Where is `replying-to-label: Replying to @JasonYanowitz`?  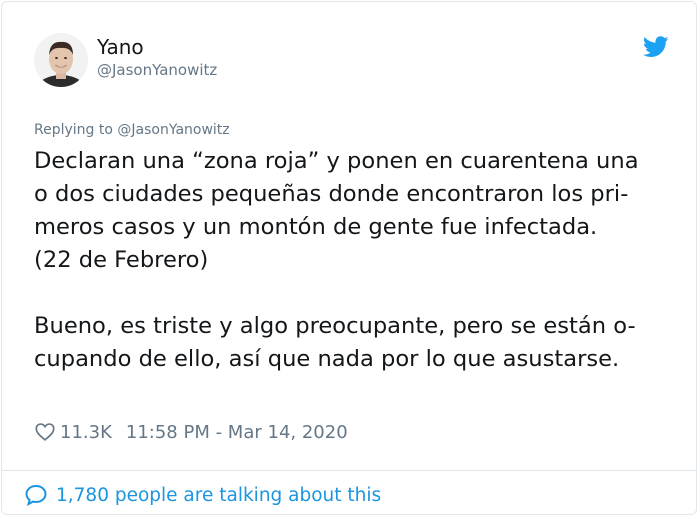 replying-to-label: Replying to @JasonYanowitz is located at coordinates (132, 130).